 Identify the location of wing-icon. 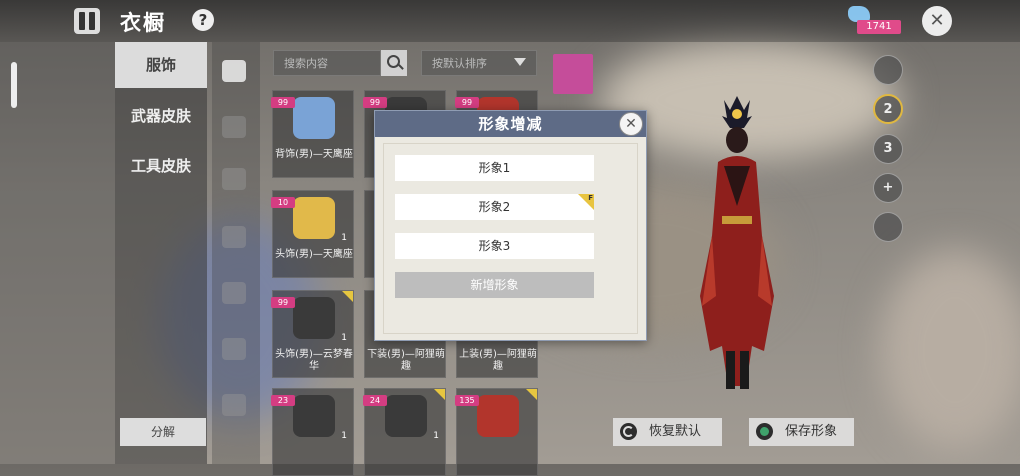
(234, 405).